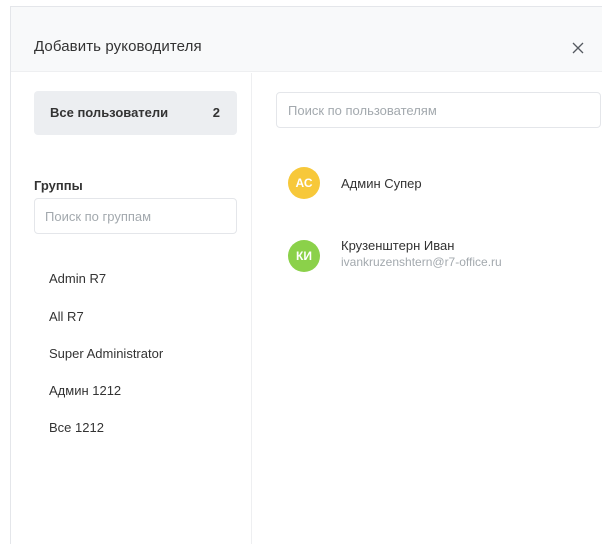  I want to click on dialog-title: Добавить руководителя, so click(118, 46).